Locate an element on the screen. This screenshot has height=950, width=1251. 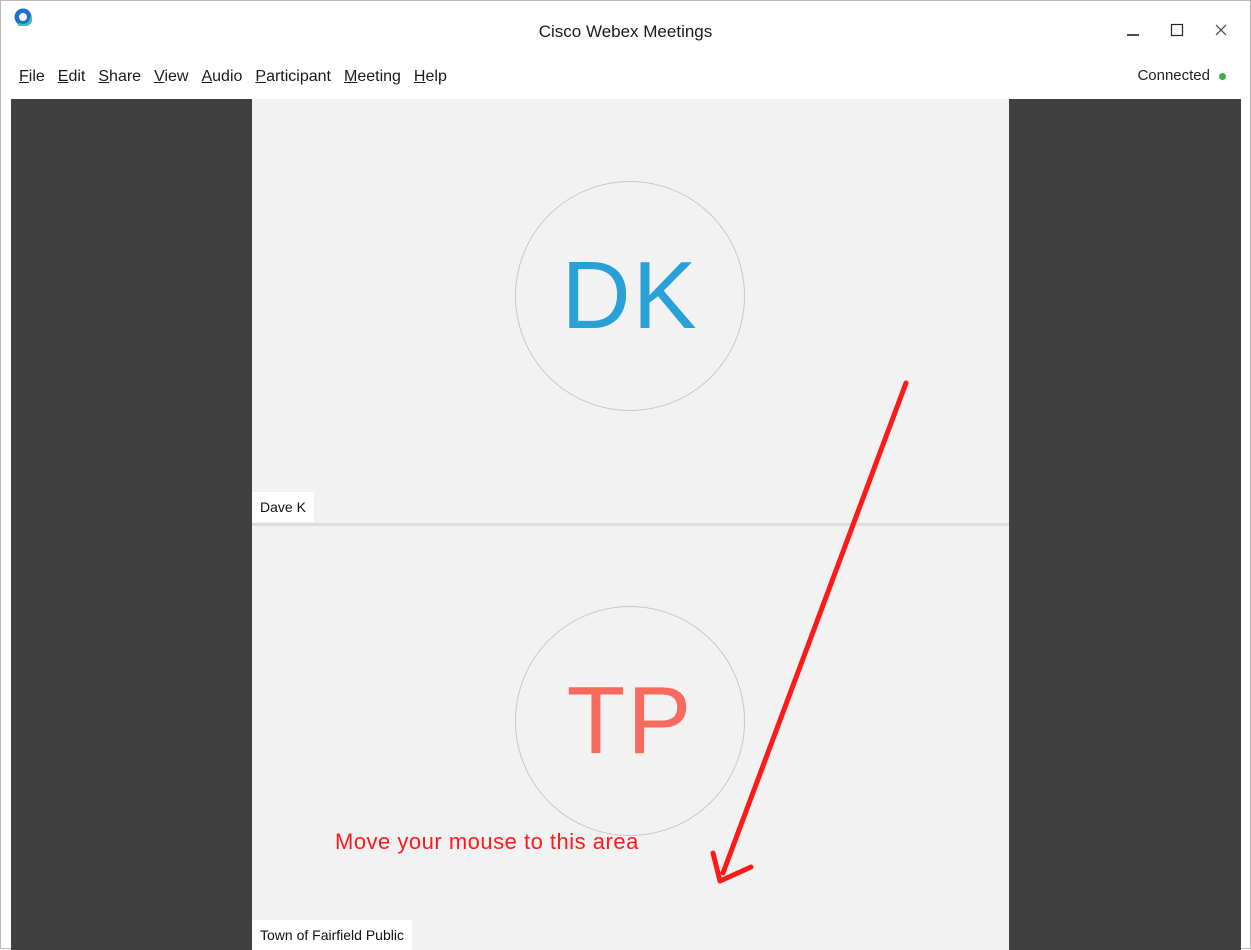
window-title: Cisco Webex Meetings is located at coordinates (625, 31).